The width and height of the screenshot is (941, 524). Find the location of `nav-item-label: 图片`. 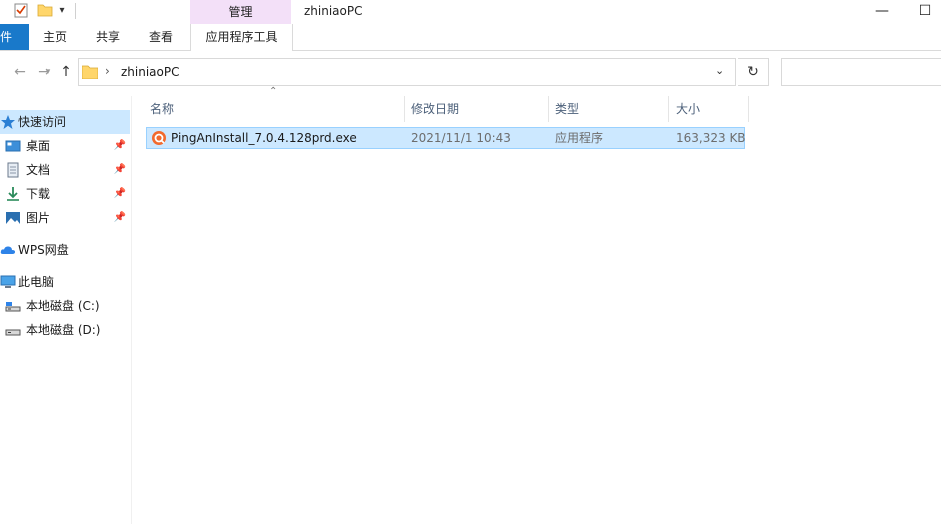

nav-item-label: 图片 is located at coordinates (38, 218).